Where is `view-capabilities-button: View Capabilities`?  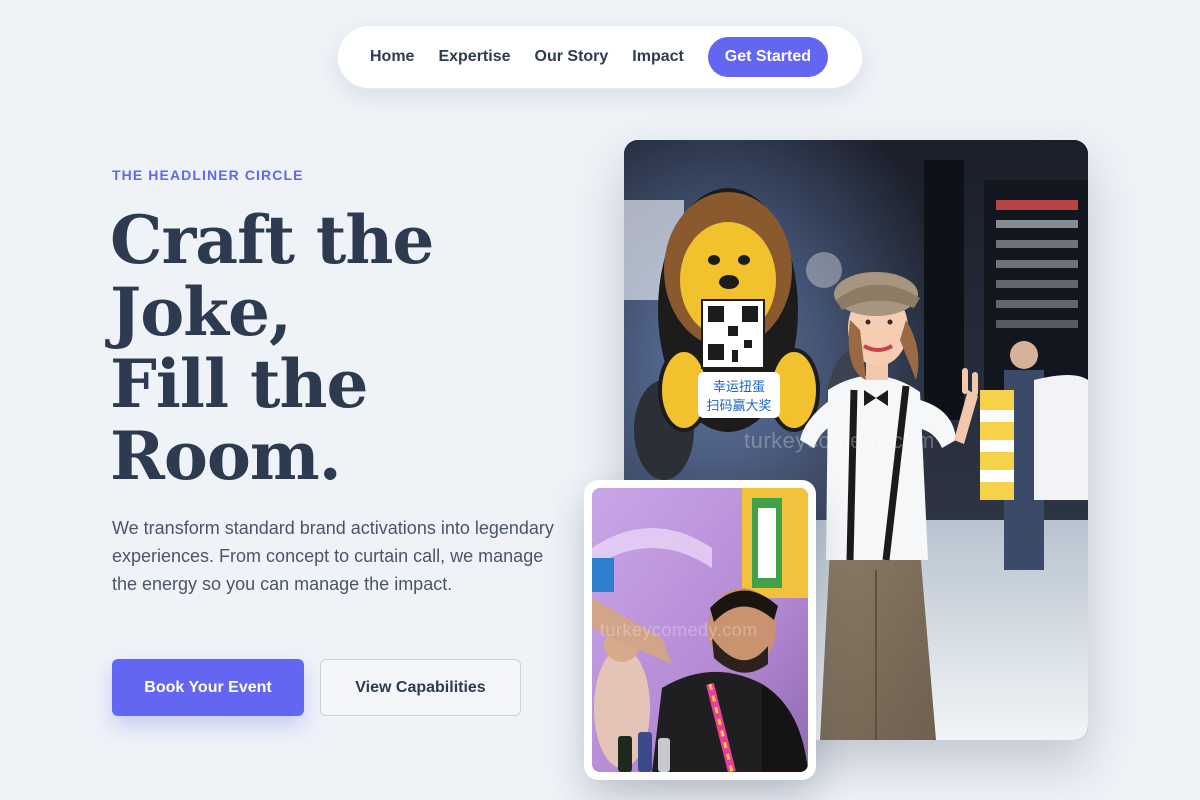 view-capabilities-button: View Capabilities is located at coordinates (420, 687).